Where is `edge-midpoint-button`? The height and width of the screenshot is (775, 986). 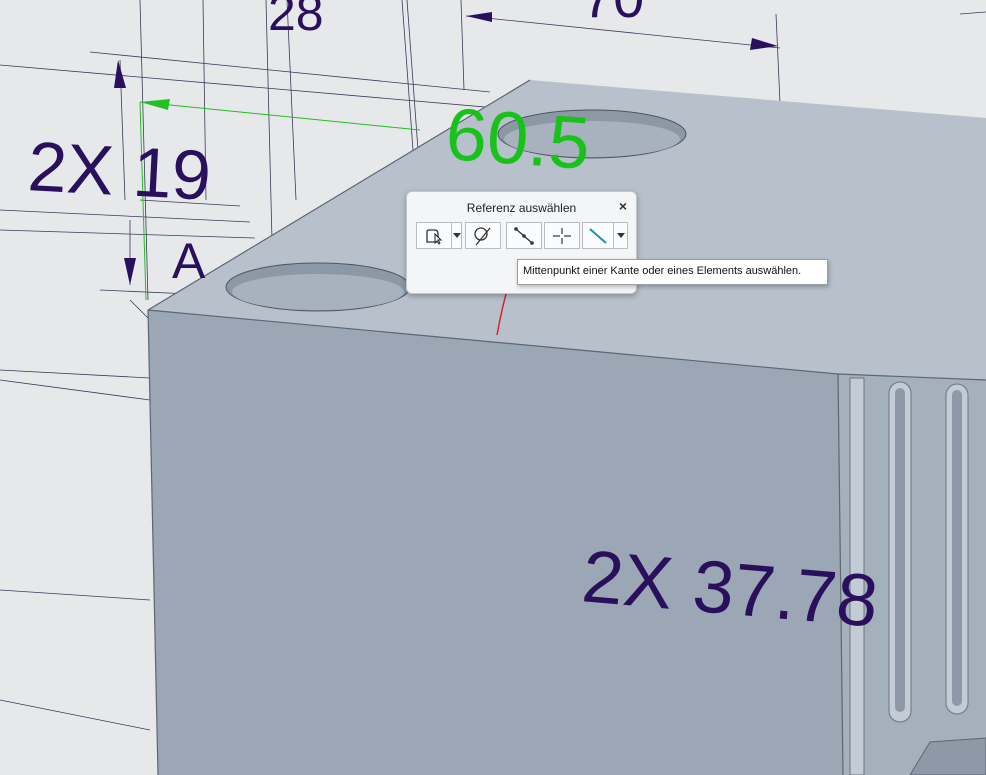
edge-midpoint-button is located at coordinates (524, 235).